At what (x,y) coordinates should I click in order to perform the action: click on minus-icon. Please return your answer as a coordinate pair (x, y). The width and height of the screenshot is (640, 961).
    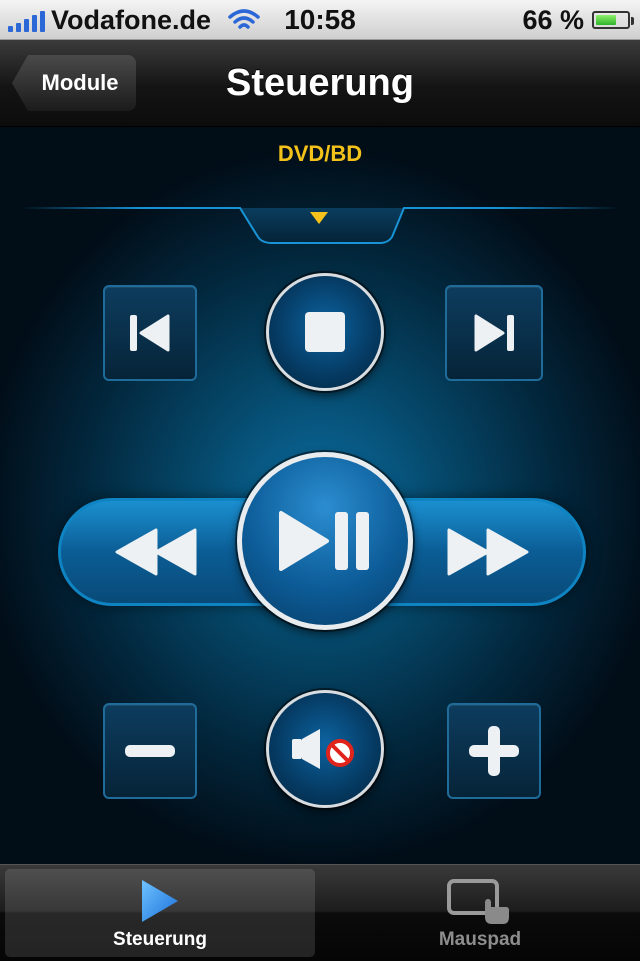
    Looking at the image, I should click on (150, 751).